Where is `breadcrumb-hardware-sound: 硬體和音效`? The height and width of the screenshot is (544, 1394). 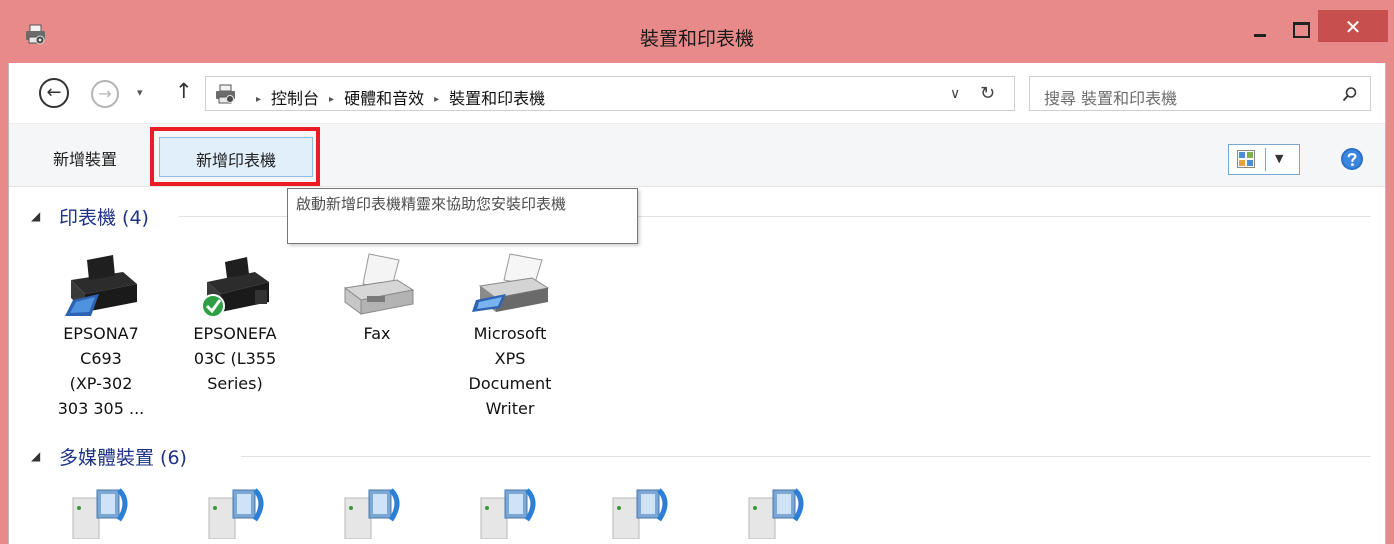 breadcrumb-hardware-sound: 硬體和音效 is located at coordinates (384, 98).